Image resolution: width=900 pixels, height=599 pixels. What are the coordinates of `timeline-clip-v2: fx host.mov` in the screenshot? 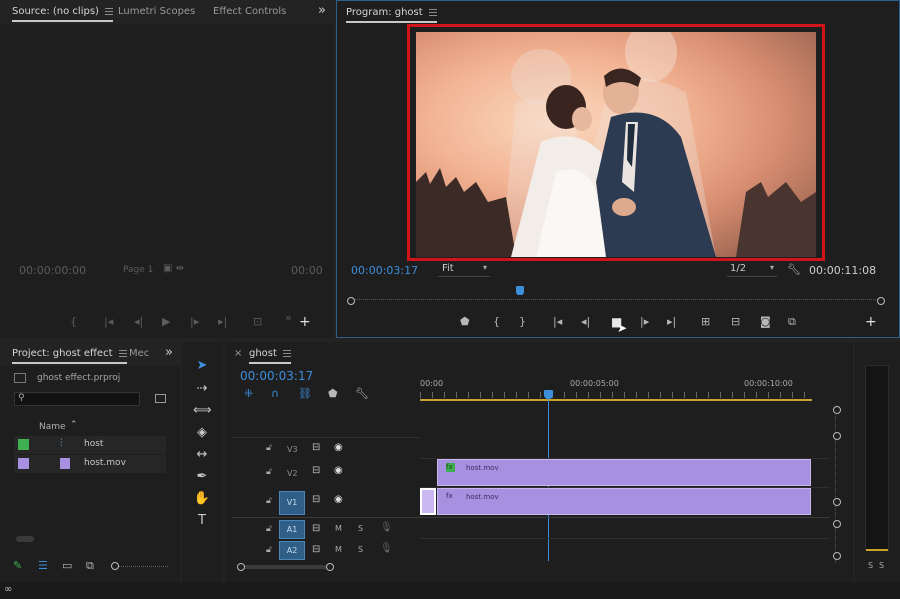 It's located at (624, 472).